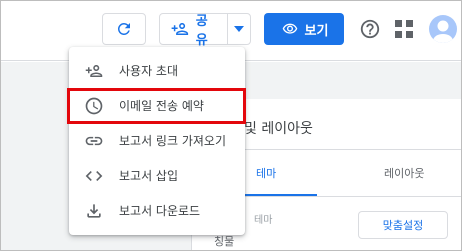 This screenshot has width=462, height=251. Describe the element at coordinates (94, 211) in the screenshot. I see `download-icon` at that location.